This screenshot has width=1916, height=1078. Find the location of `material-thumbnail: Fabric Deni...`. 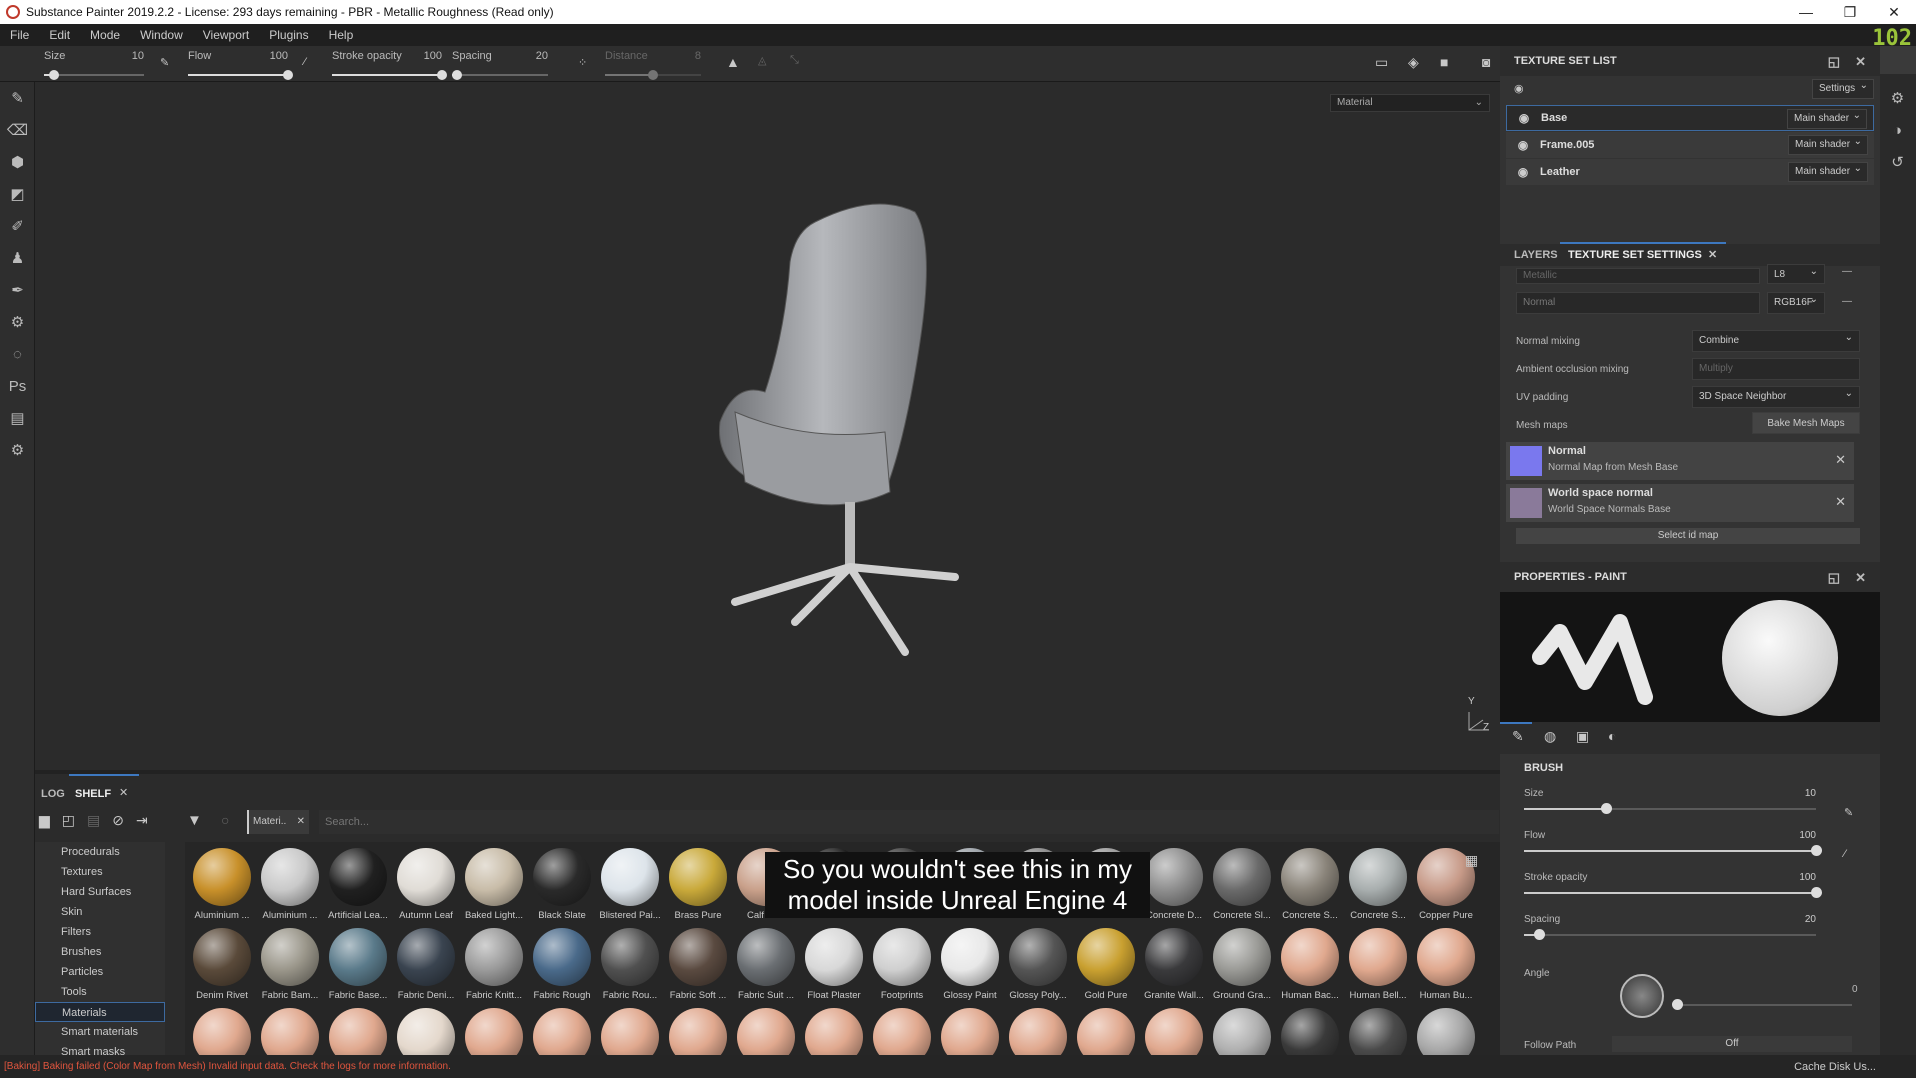

material-thumbnail: Fabric Deni... is located at coordinates (426, 964).